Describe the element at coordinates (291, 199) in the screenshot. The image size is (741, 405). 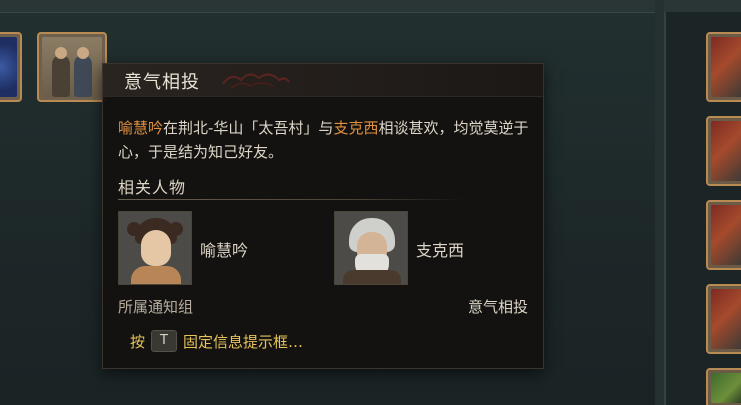
I see `section-divider` at that location.